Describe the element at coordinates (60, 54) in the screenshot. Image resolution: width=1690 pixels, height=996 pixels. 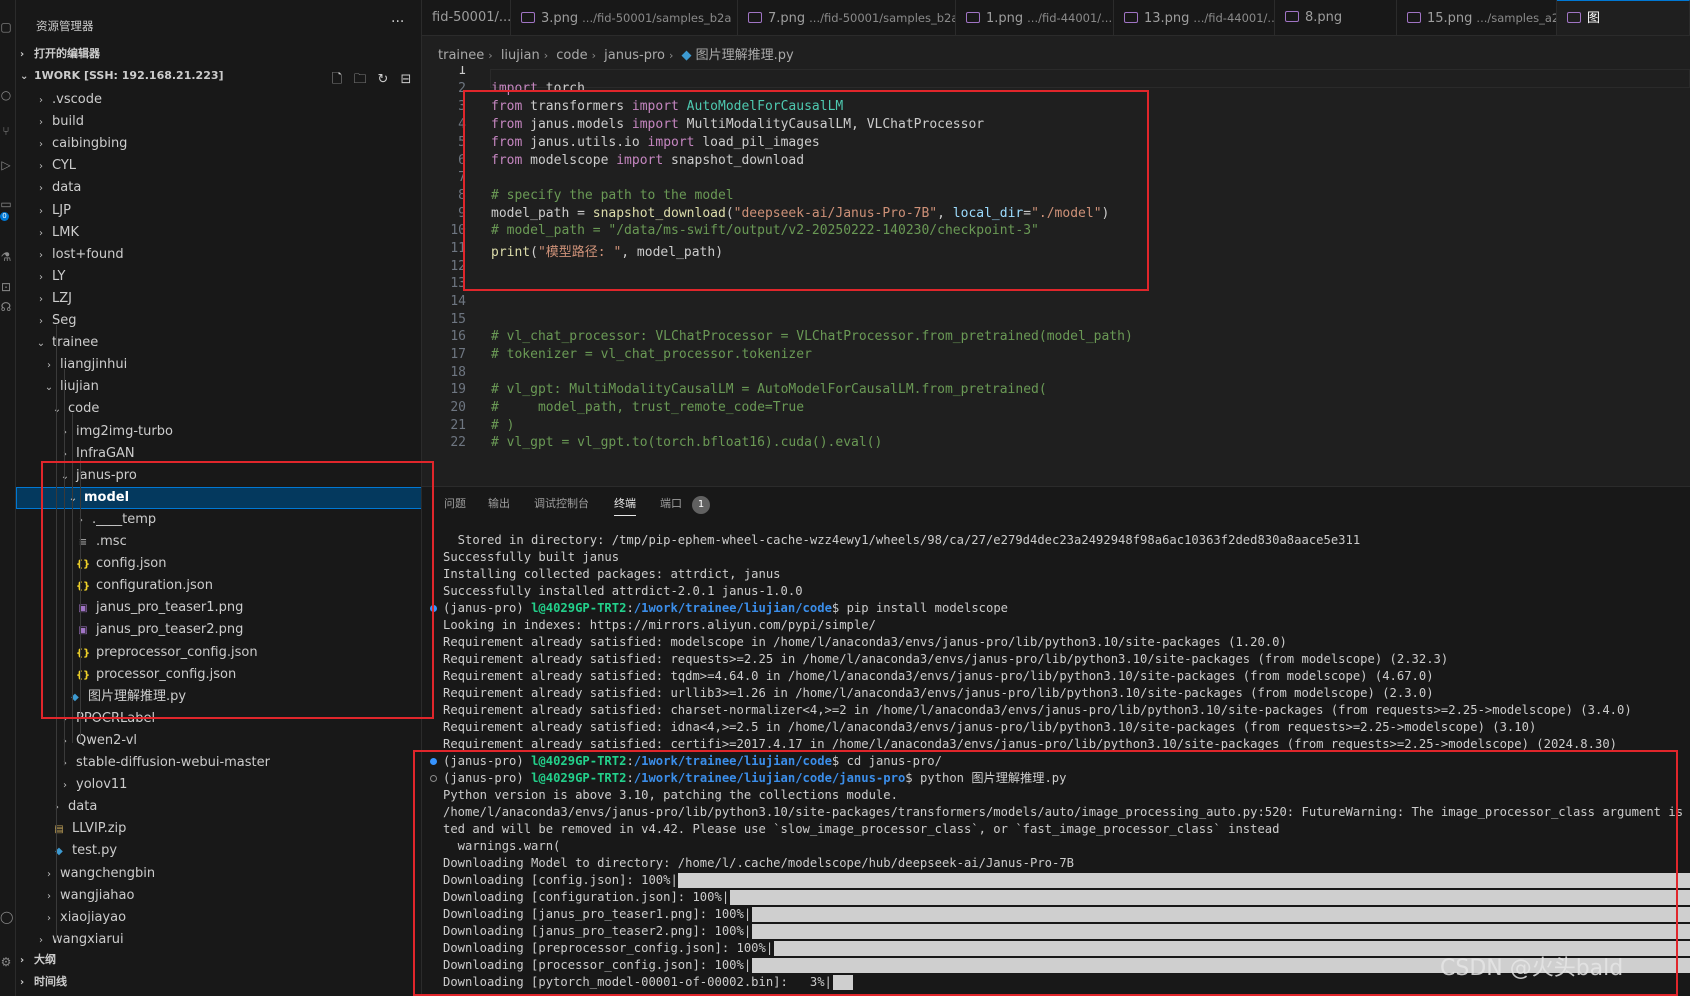
I see `open-editors-section: › 打开的编辑器` at that location.